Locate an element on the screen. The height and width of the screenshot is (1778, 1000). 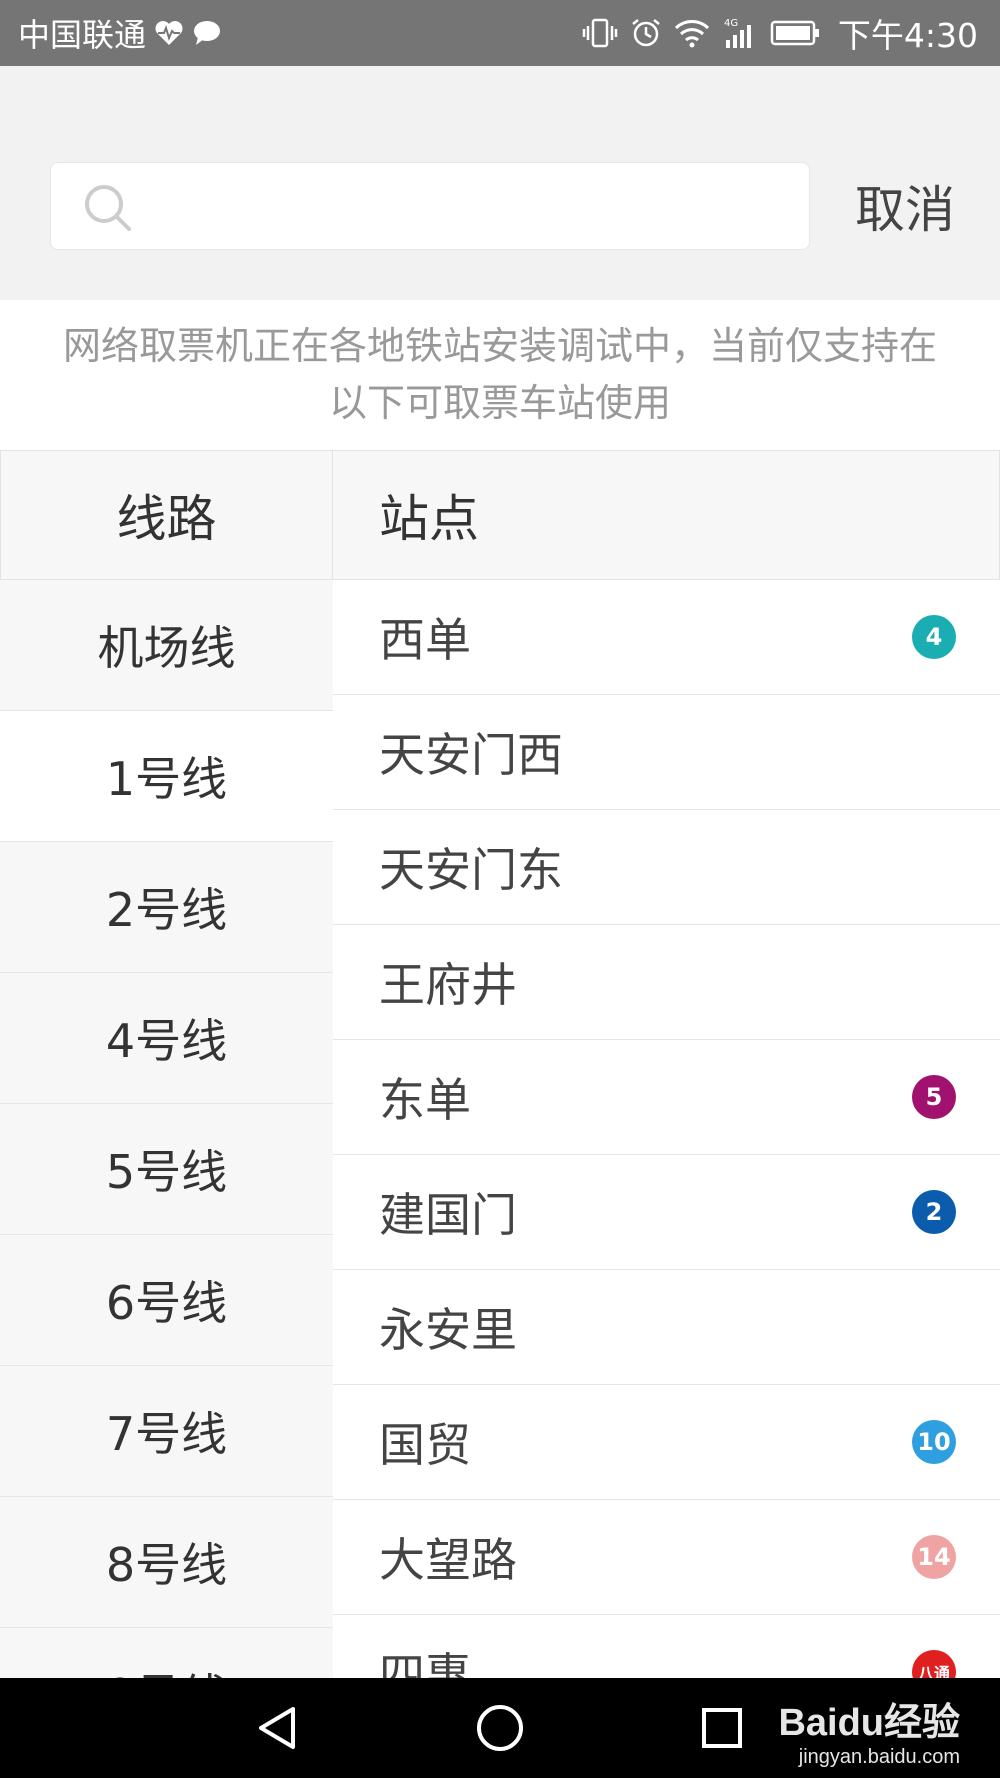
status-bar-right: 4G 下午4:30 is located at coordinates (780, 33).